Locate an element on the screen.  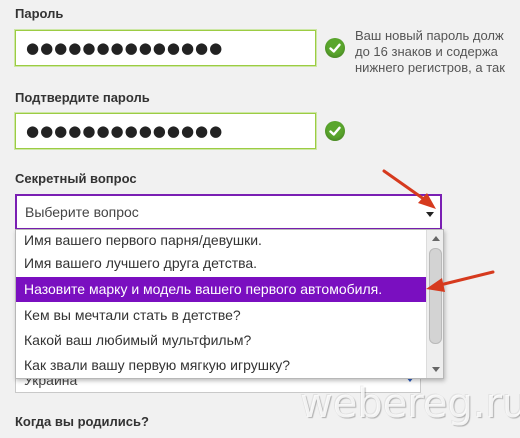
scroll-down-arrow-icon is located at coordinates (436, 369).